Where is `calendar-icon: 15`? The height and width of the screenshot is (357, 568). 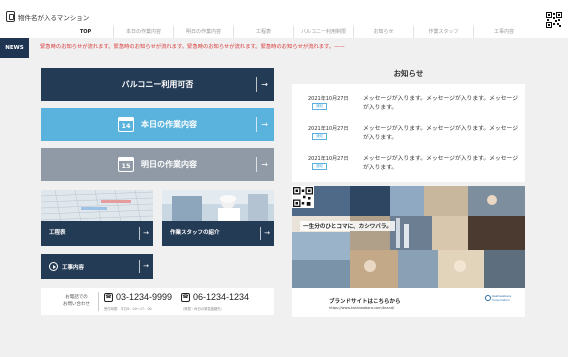 calendar-icon: 15 is located at coordinates (125, 164).